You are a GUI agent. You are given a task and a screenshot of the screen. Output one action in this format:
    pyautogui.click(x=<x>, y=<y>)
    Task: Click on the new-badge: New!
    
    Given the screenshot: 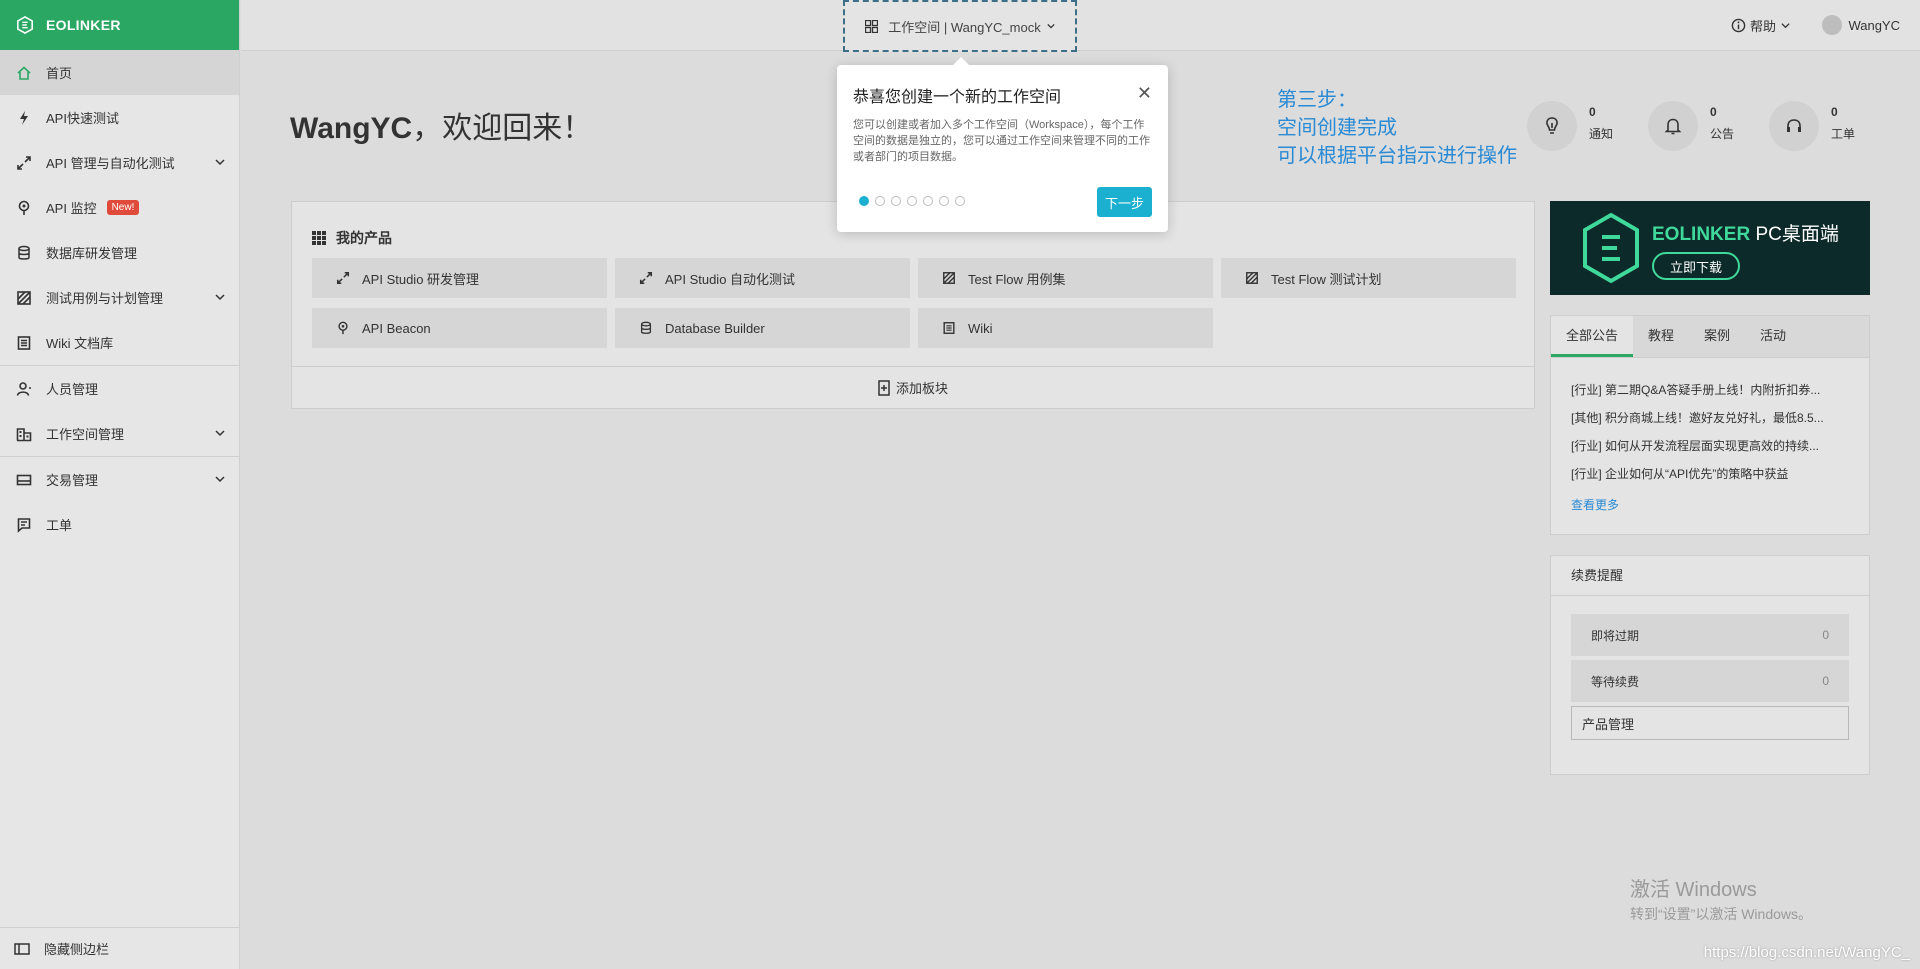 What is the action you would take?
    pyautogui.click(x=123, y=207)
    